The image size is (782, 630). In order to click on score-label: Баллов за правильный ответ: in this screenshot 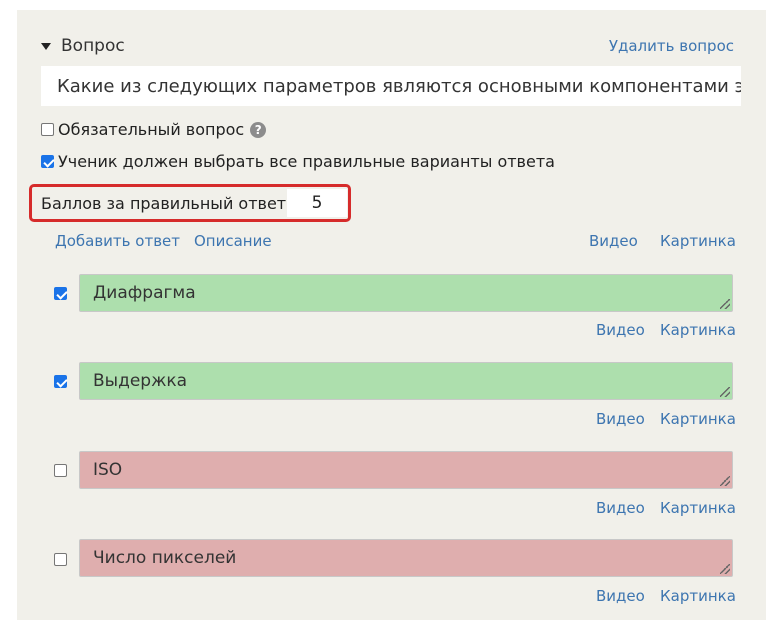, I will do `click(166, 203)`.